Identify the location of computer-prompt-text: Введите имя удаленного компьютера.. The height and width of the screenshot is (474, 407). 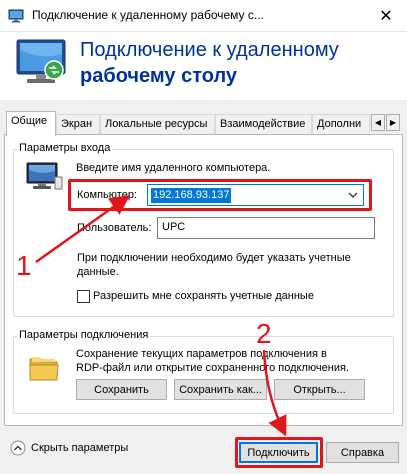
(173, 168).